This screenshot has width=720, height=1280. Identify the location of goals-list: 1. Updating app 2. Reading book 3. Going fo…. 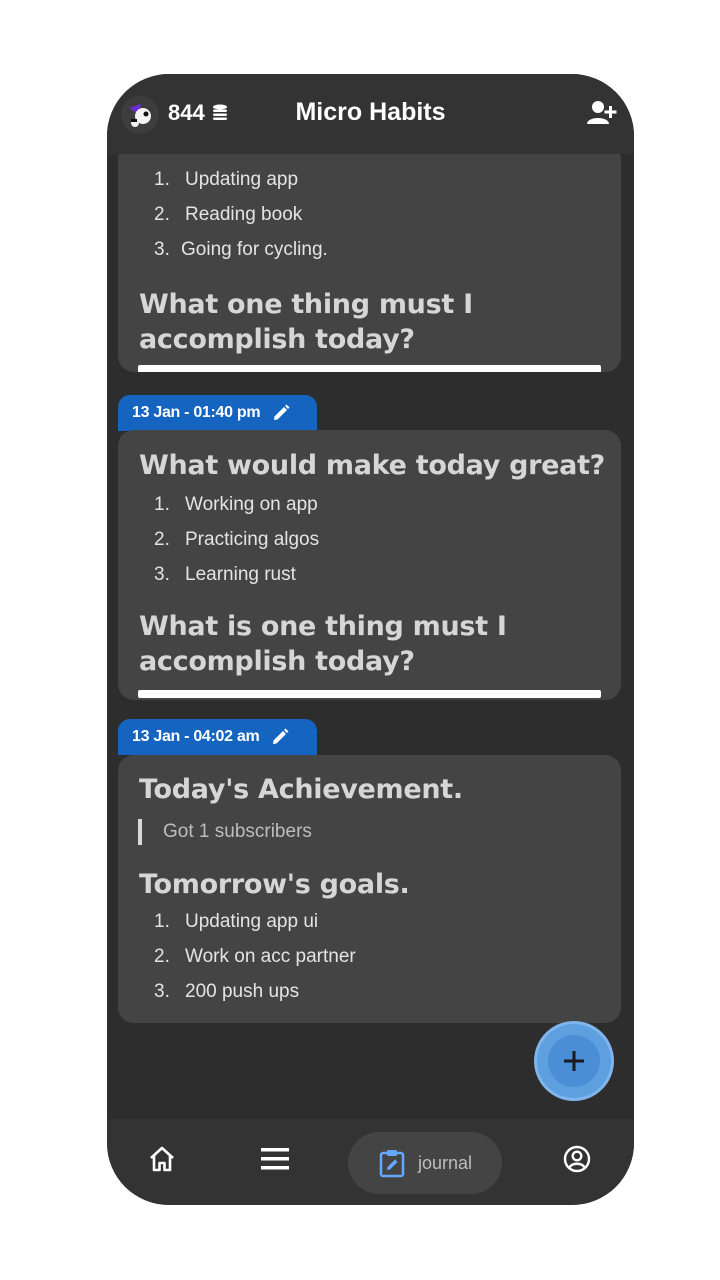
(369, 214).